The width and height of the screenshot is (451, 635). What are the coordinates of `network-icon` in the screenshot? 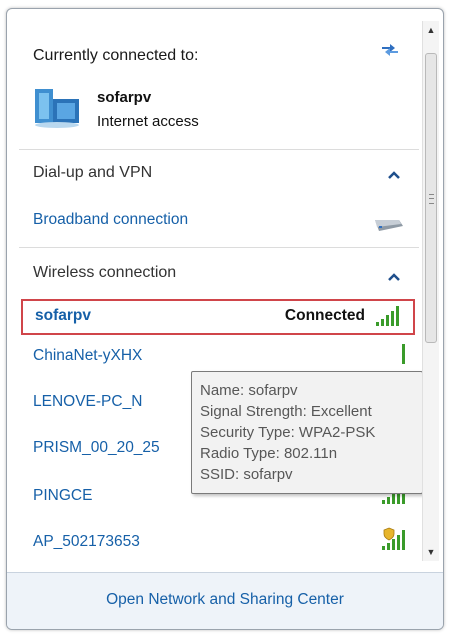 It's located at (57, 108).